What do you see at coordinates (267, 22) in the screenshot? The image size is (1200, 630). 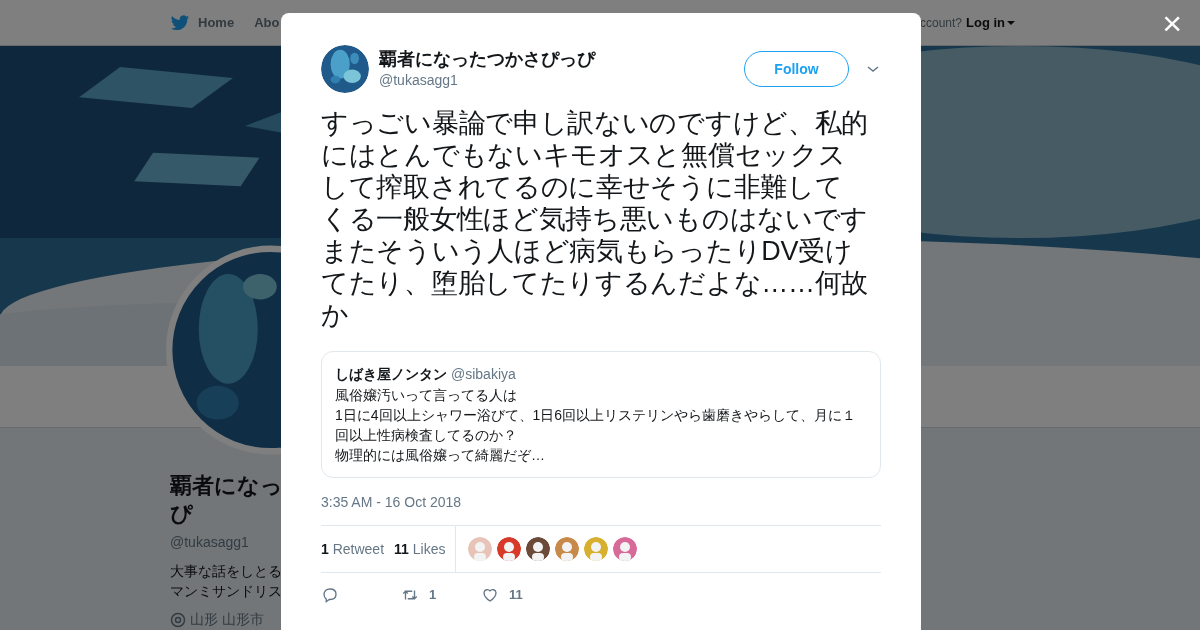 I see `nav-link: Abo` at bounding box center [267, 22].